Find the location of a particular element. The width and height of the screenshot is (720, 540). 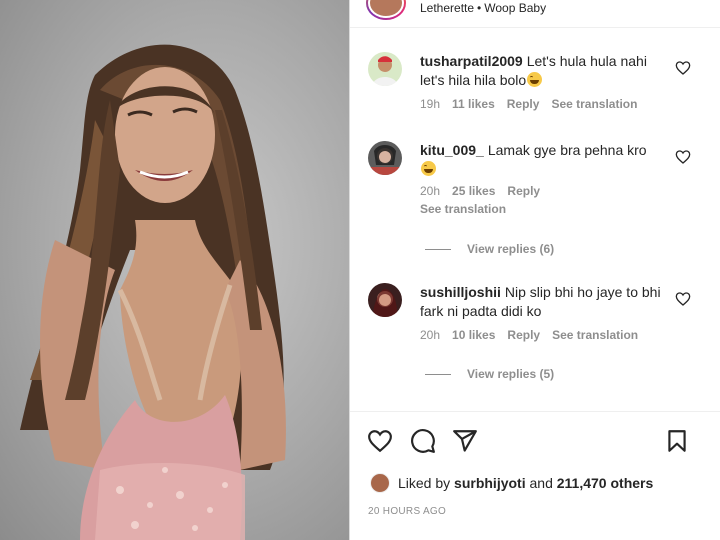

comment-likes: 10 likes is located at coordinates (473, 335).